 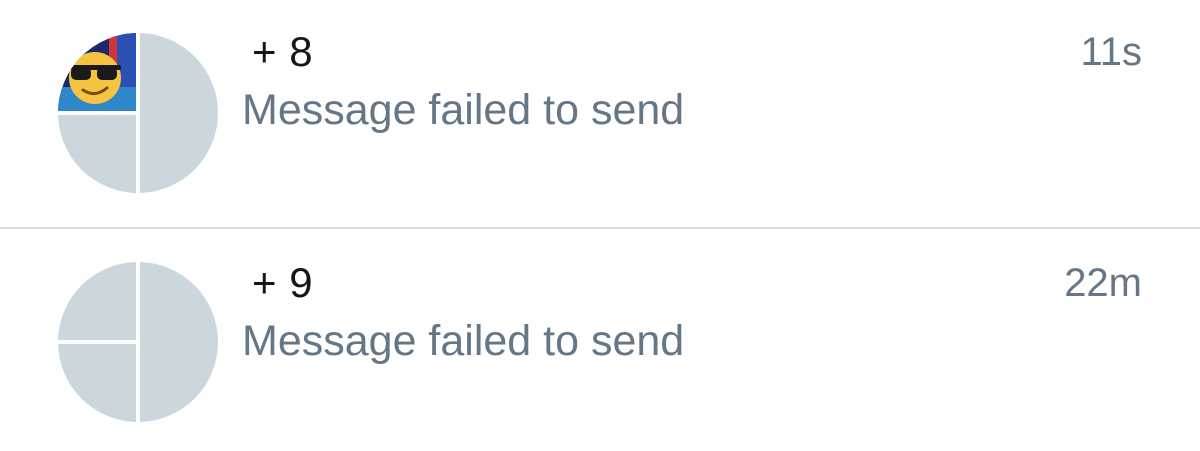 What do you see at coordinates (95, 78) in the screenshot?
I see `sunglasses-emoji-icon` at bounding box center [95, 78].